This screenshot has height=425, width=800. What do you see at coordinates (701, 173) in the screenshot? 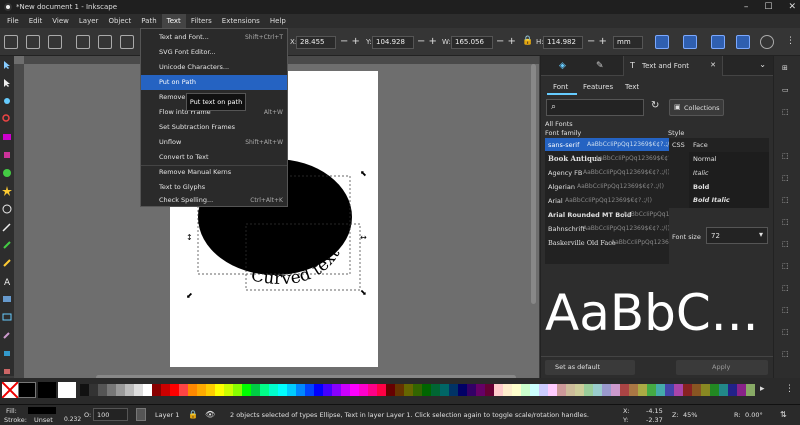
I see `style-italic: Italic` at bounding box center [701, 173].